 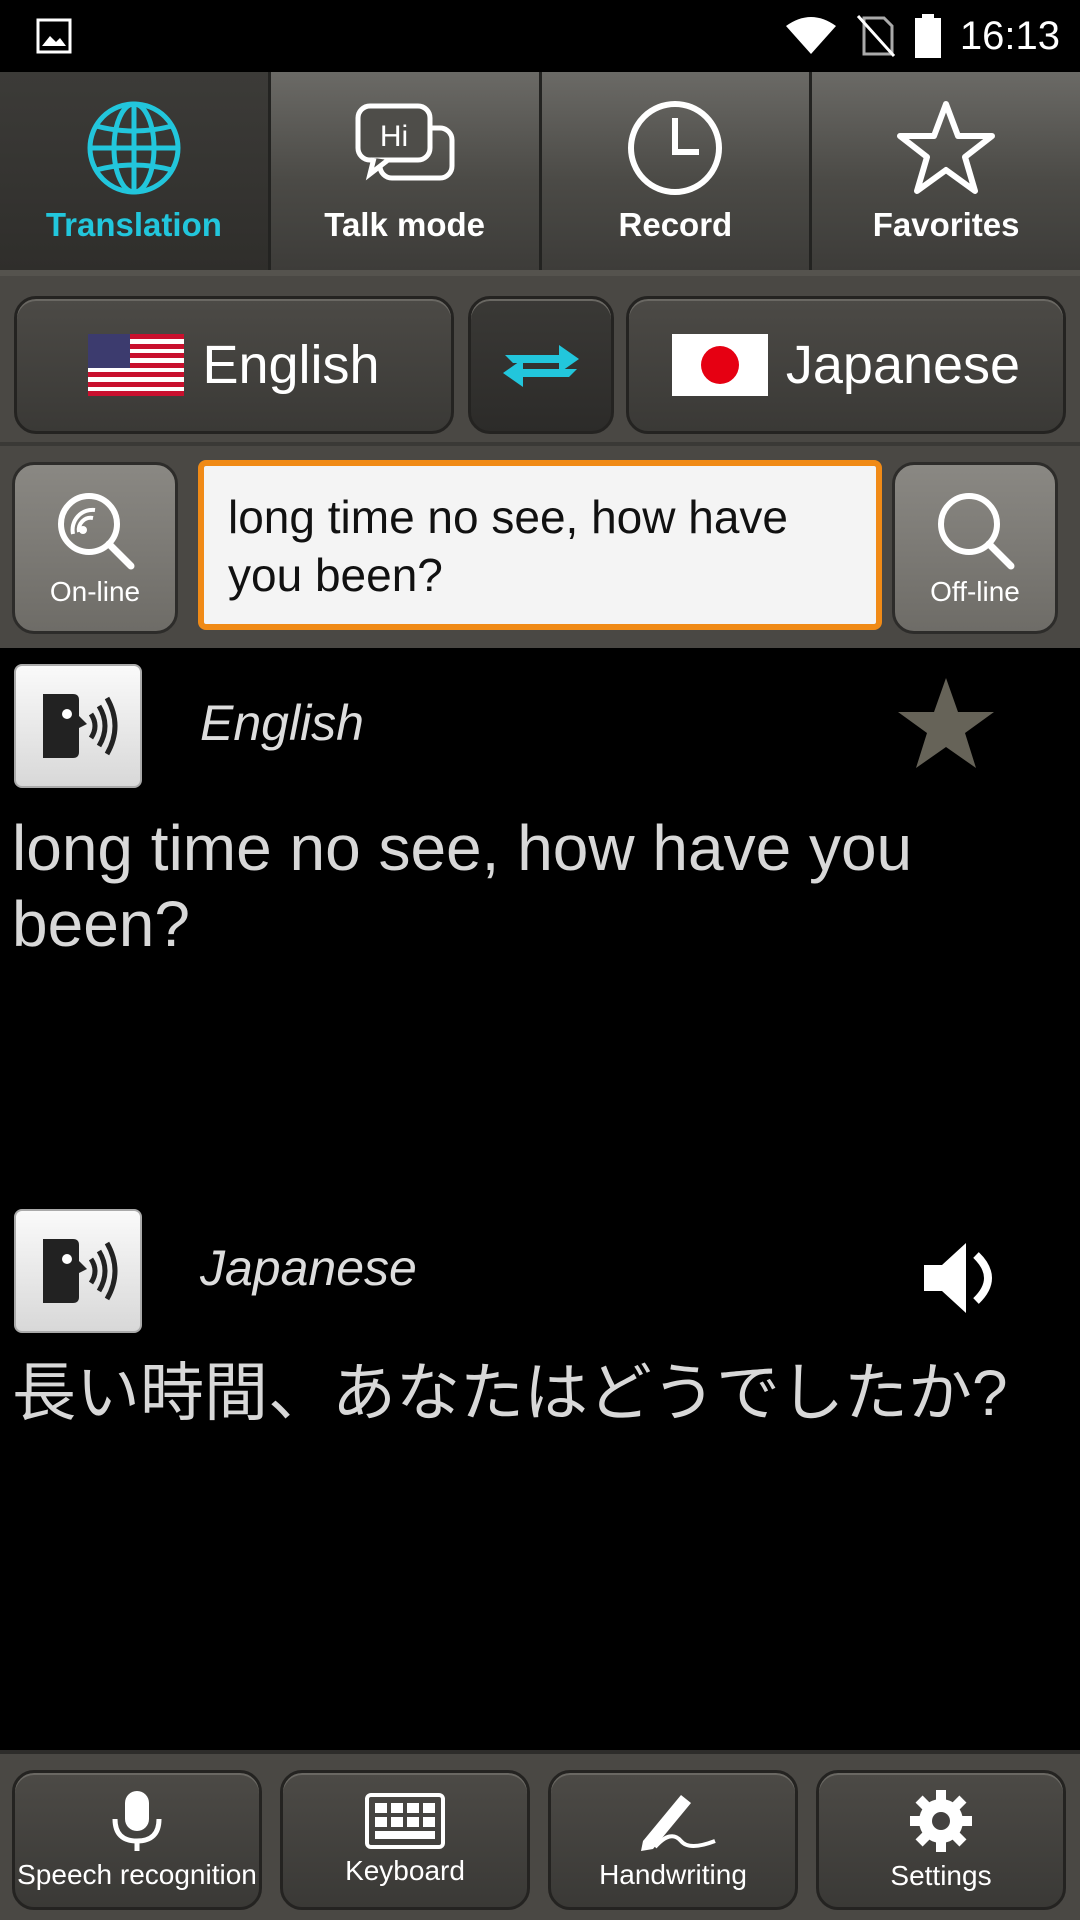 I want to click on offline-search-button: Off-line, so click(x=975, y=548).